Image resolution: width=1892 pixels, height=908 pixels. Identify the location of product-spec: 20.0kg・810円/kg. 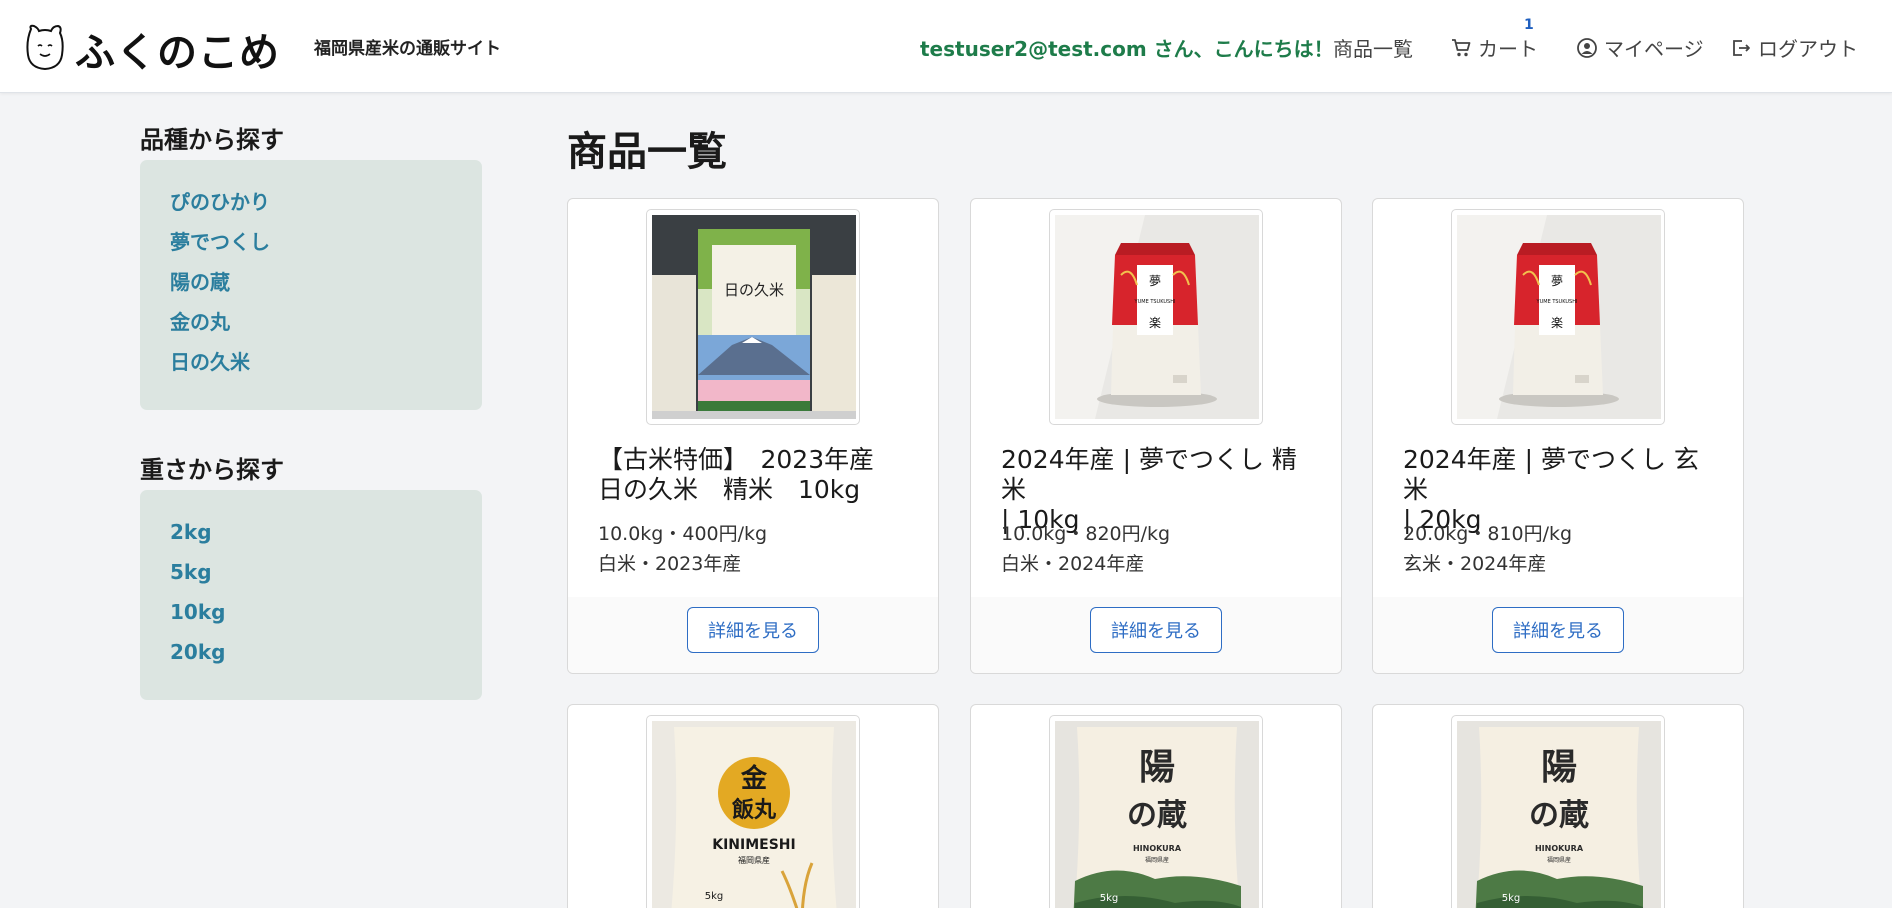
(1488, 534).